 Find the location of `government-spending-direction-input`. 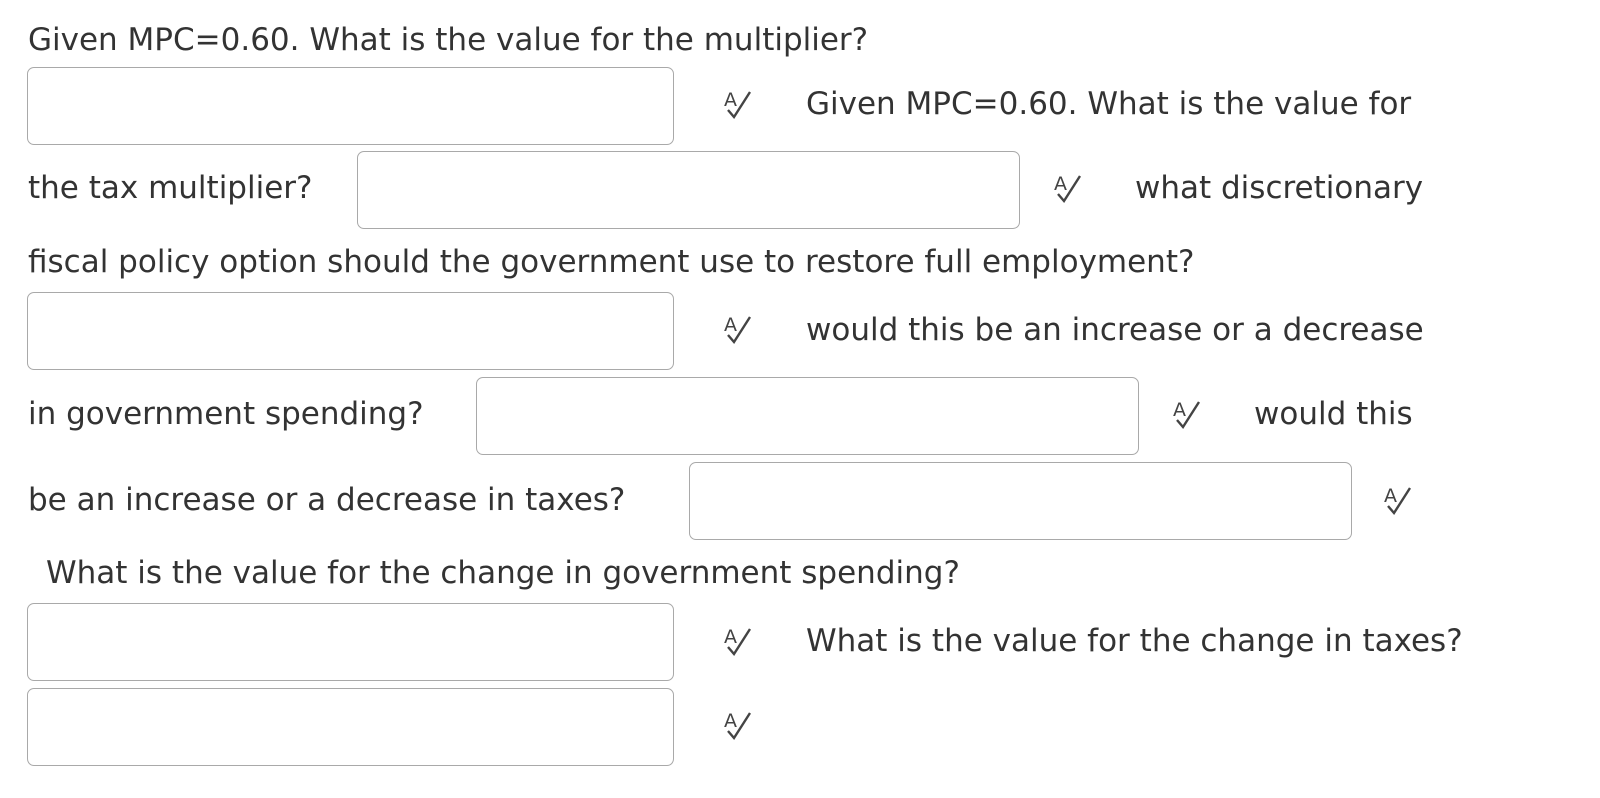

government-spending-direction-input is located at coordinates (807, 416).